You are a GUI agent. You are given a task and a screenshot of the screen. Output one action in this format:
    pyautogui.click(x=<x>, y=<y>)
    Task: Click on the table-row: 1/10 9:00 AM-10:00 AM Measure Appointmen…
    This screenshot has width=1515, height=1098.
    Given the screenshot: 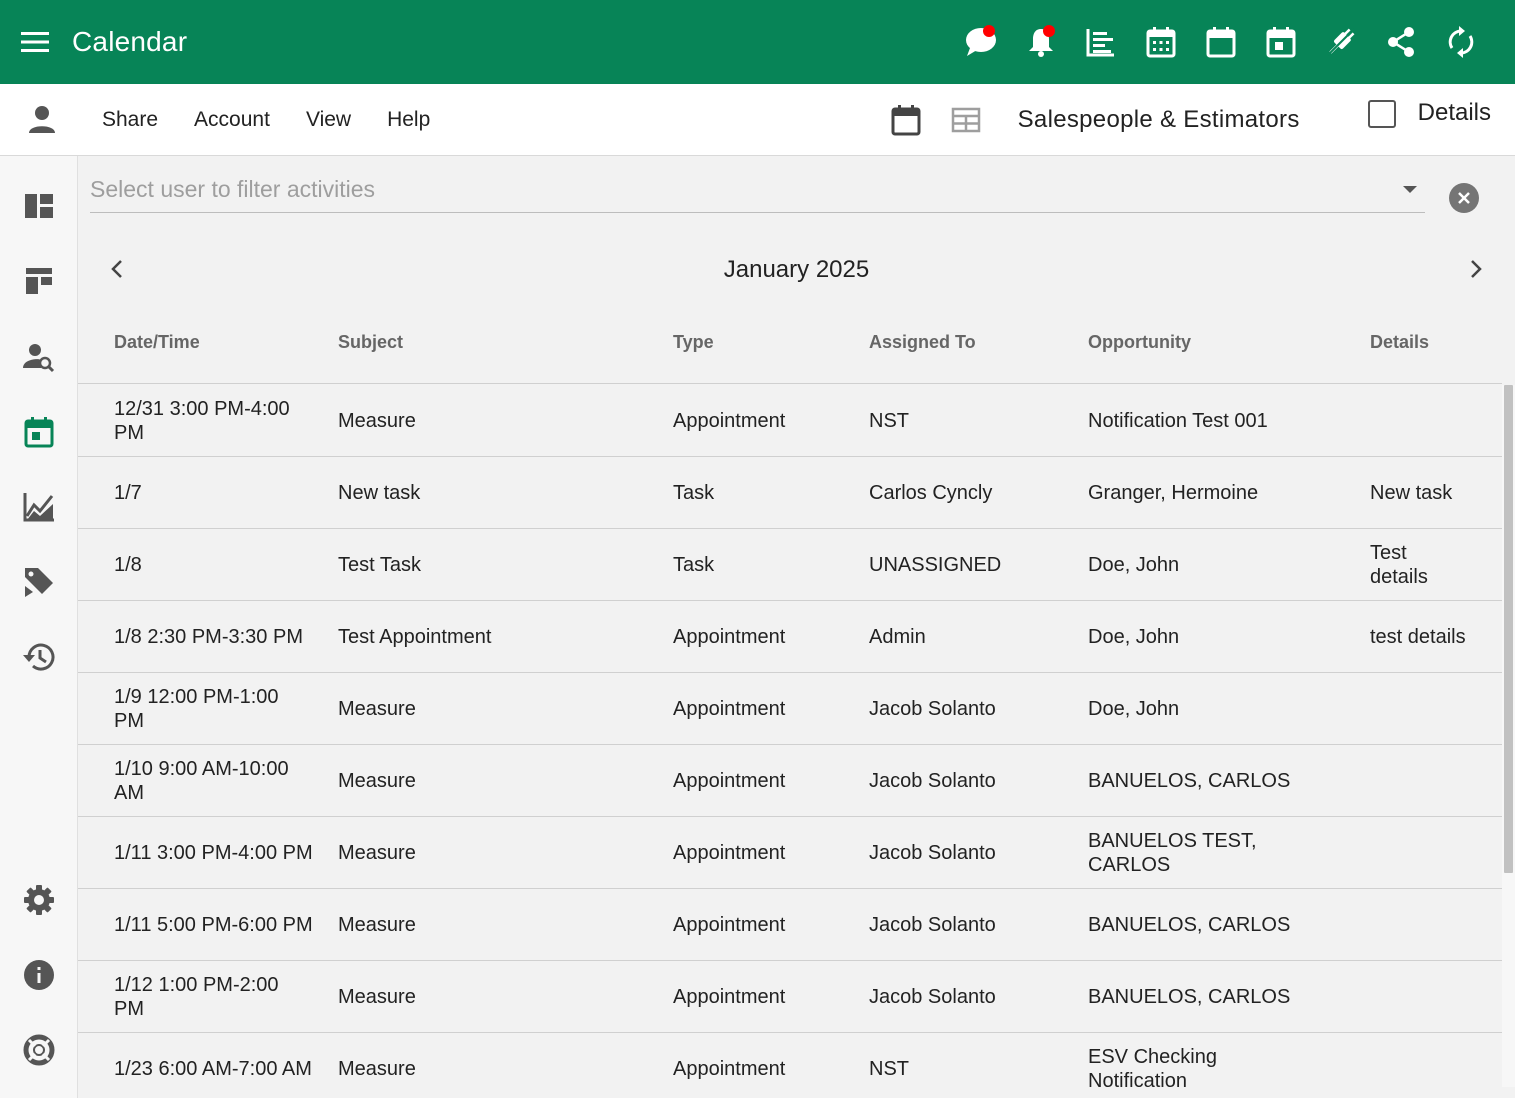 What is the action you would take?
    pyautogui.click(x=790, y=781)
    